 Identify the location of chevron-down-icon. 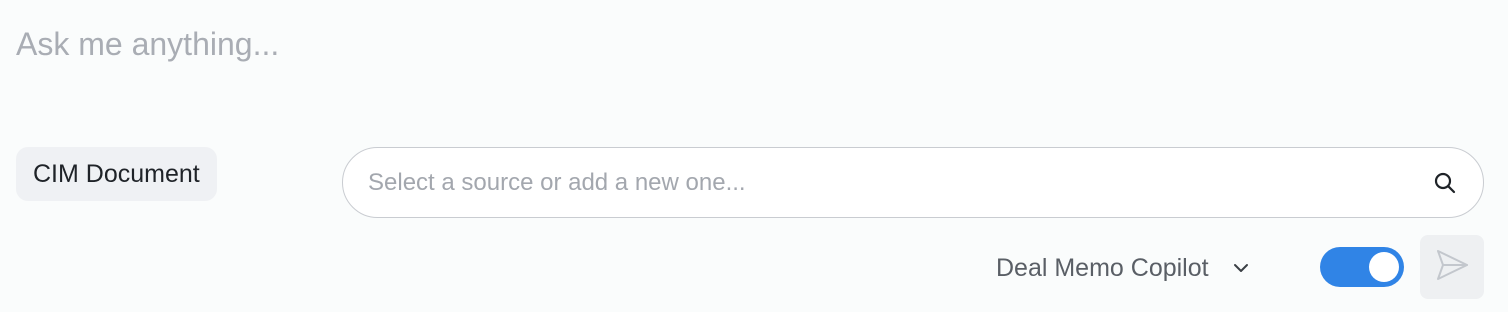
(1243, 268).